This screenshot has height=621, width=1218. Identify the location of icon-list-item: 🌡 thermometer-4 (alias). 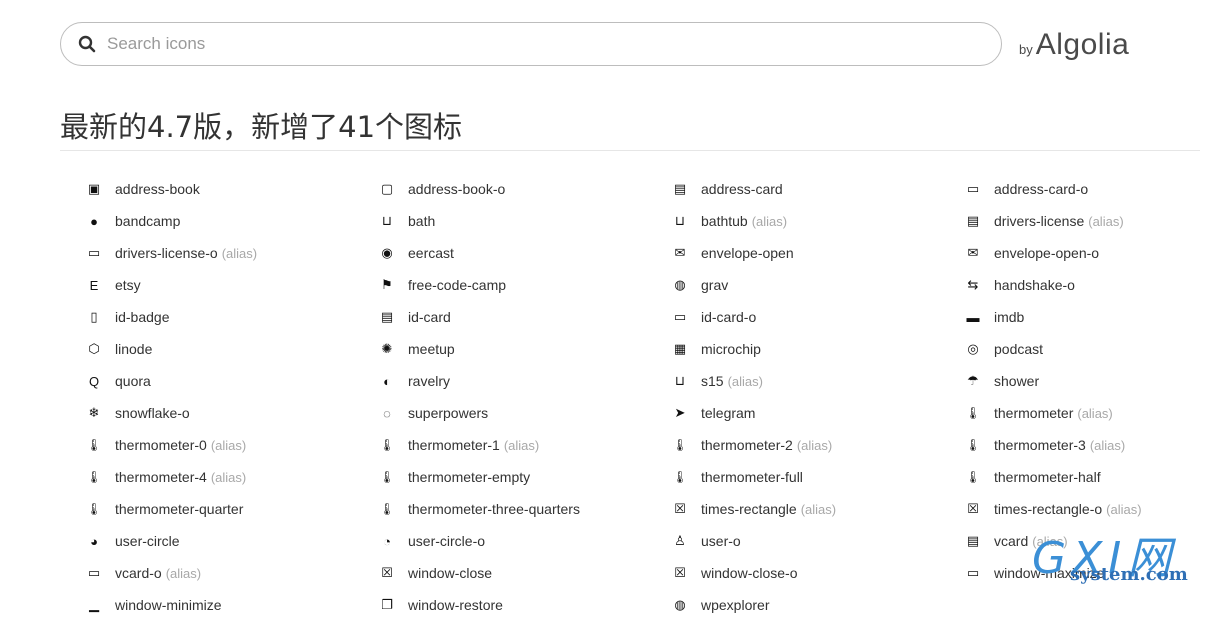
(230, 477).